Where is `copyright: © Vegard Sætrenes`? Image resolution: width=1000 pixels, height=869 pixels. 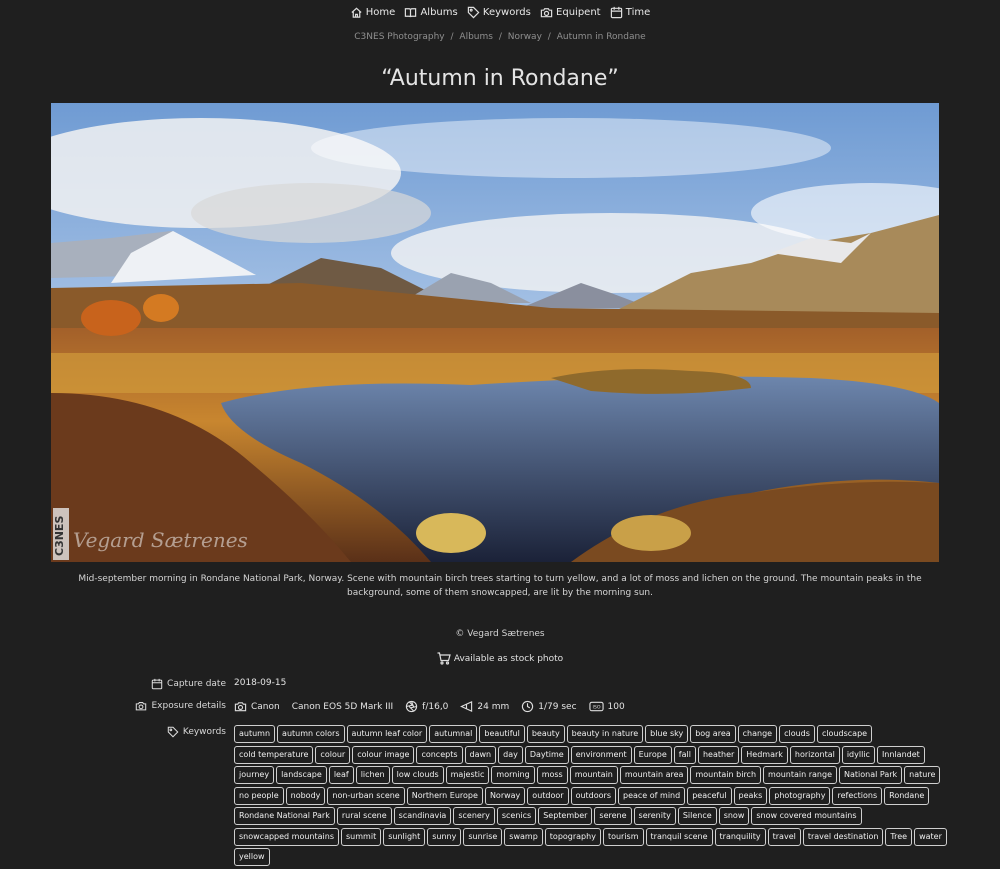 copyright: © Vegard Sætrenes is located at coordinates (500, 634).